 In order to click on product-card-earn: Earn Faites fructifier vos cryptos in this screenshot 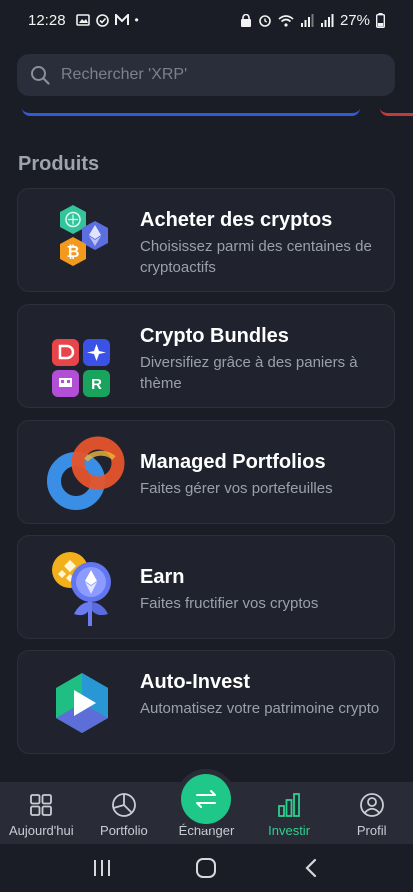, I will do `click(206, 587)`.